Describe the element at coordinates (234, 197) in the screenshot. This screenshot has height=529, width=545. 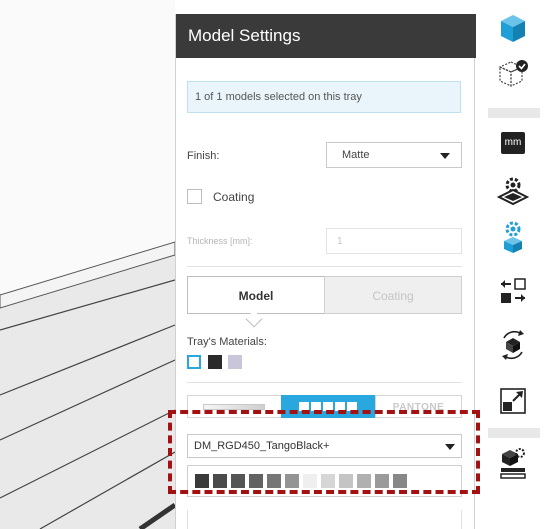
I see `coating-checkbox-label: Coating` at that location.